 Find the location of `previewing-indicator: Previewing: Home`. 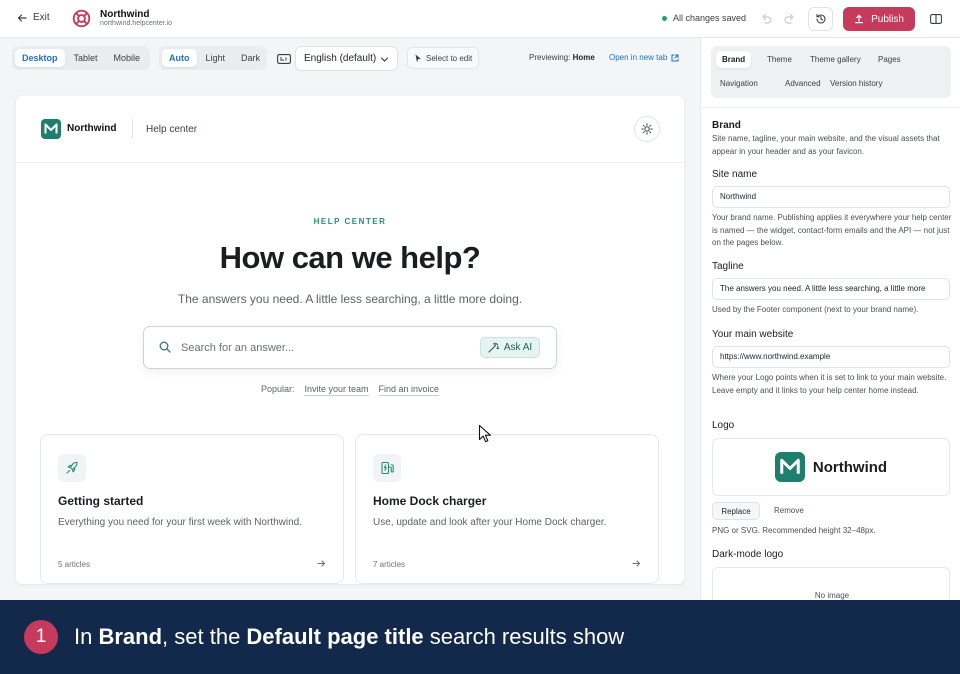

previewing-indicator: Previewing: Home is located at coordinates (562, 57).